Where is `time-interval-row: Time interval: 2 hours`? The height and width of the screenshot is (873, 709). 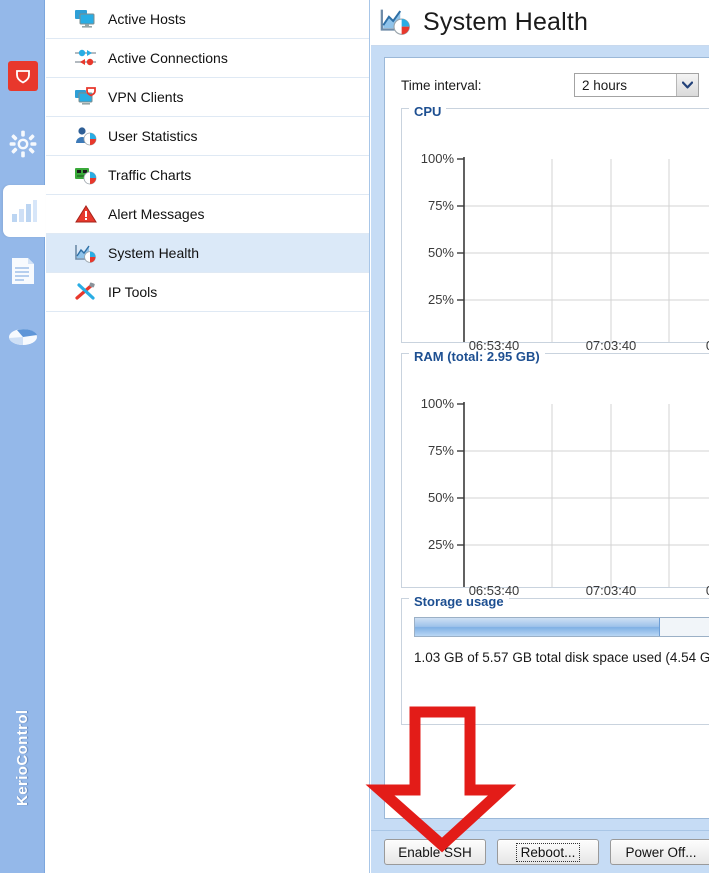 time-interval-row: Time interval: 2 hours is located at coordinates (555, 85).